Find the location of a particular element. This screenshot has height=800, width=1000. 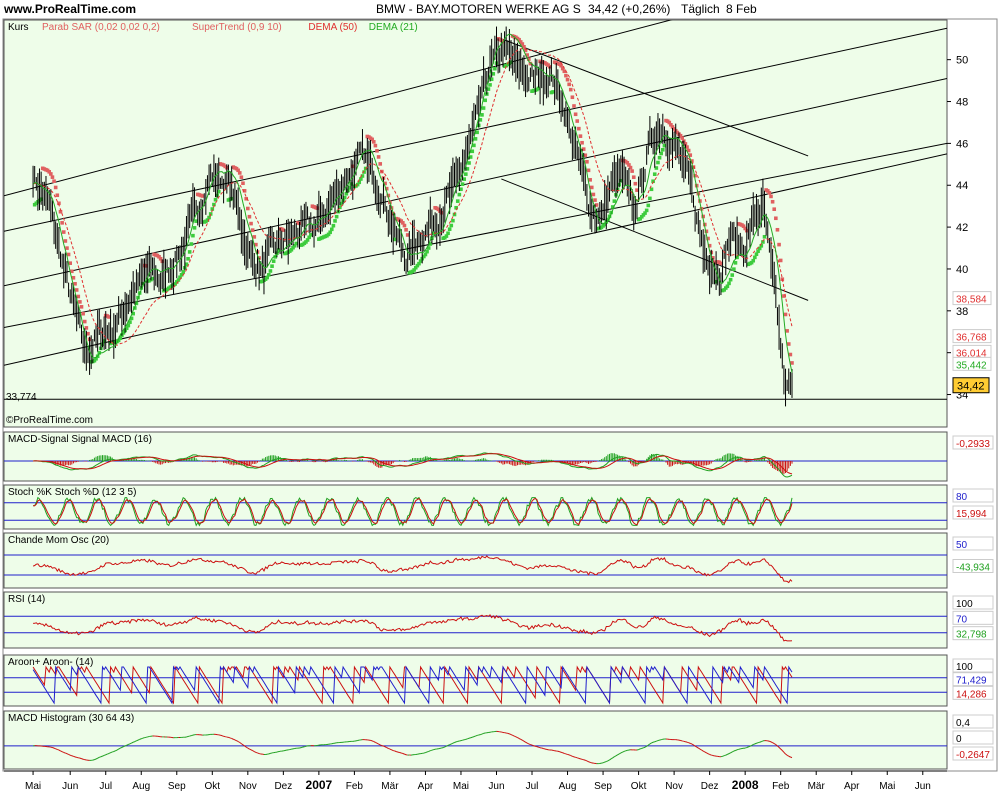

last-price-badge-label: 34,42 is located at coordinates (971, 387).